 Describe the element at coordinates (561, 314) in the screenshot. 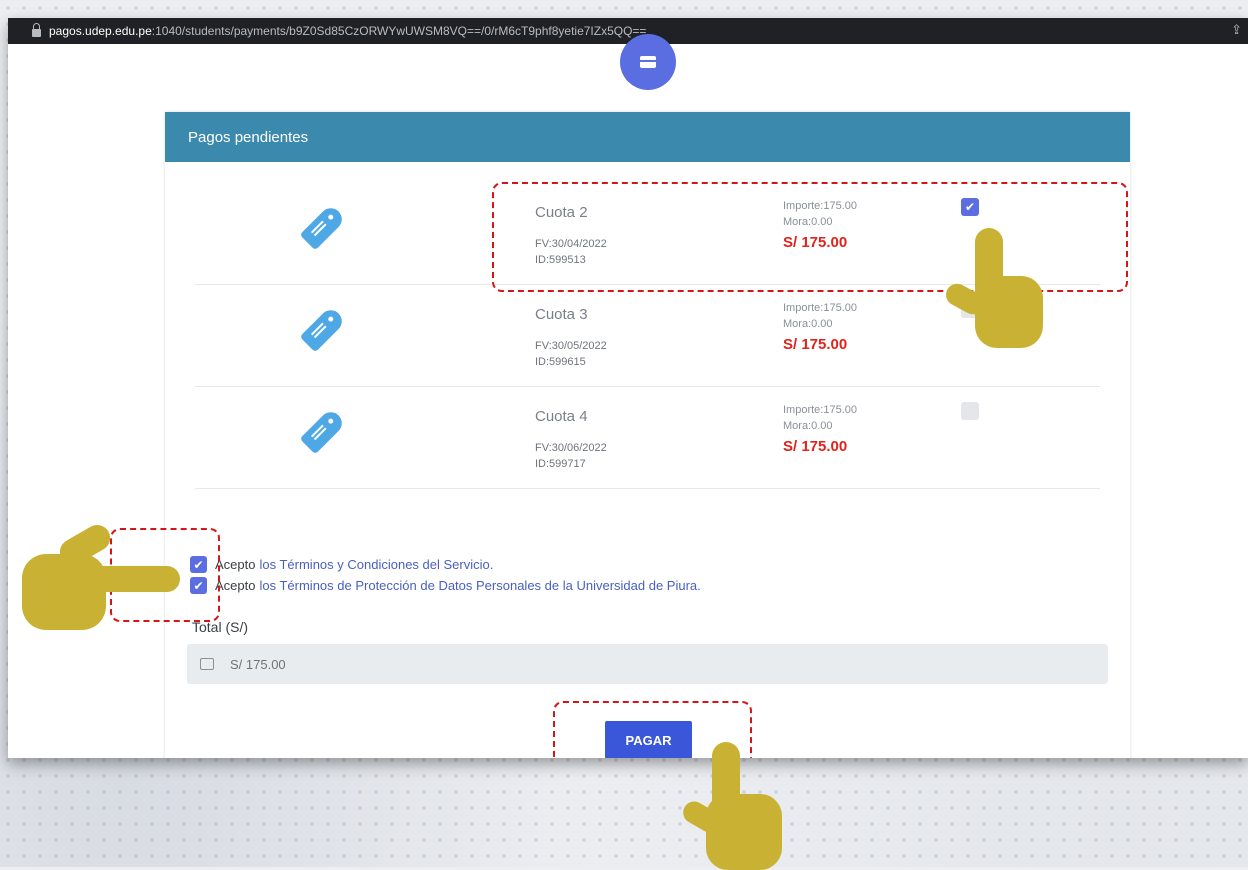

I see `cuota-label: Cuota 3` at that location.